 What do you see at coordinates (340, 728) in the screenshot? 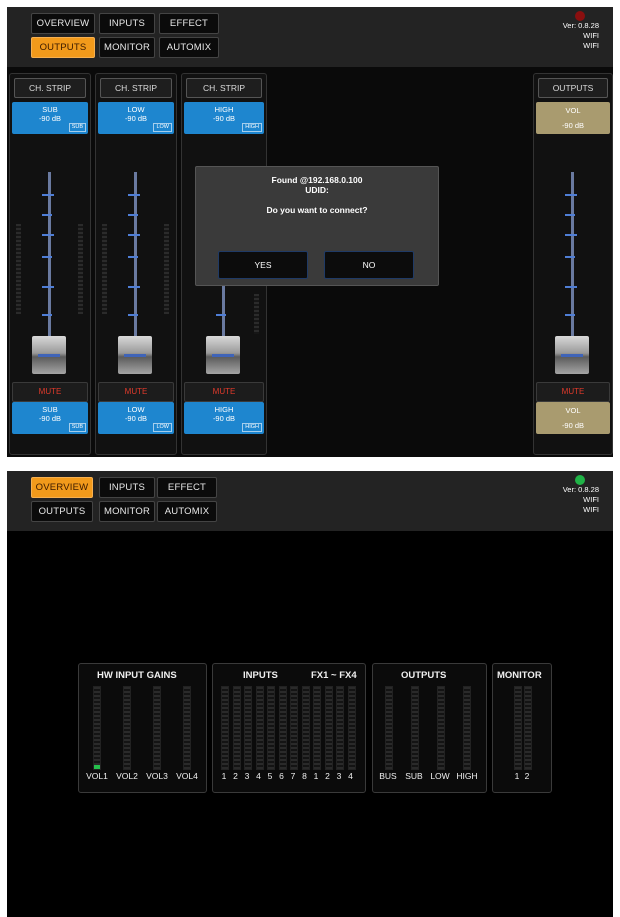
I see `fx-3-meter` at bounding box center [340, 728].